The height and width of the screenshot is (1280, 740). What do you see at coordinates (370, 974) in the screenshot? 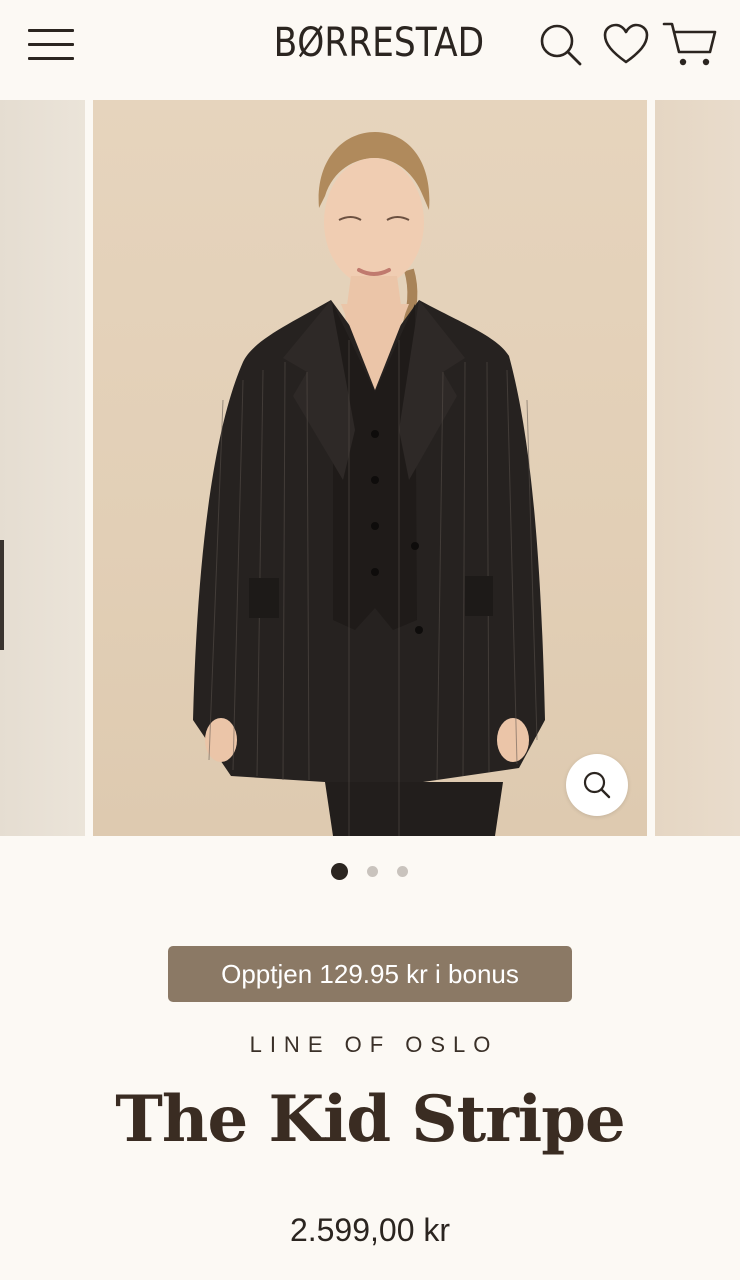
I see `bonus-badge: Opptjen 129.95 kr i bonus` at bounding box center [370, 974].